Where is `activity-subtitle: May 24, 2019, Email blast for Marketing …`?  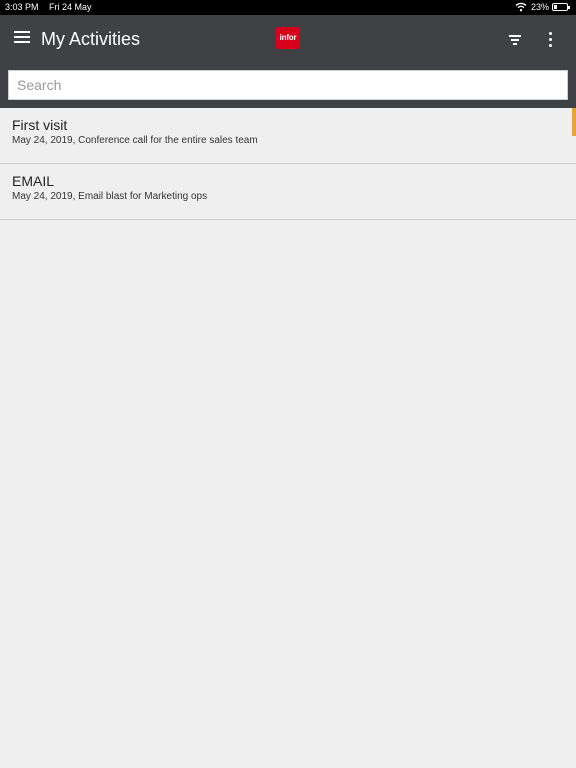
activity-subtitle: May 24, 2019, Email blast for Marketing … is located at coordinates (110, 196).